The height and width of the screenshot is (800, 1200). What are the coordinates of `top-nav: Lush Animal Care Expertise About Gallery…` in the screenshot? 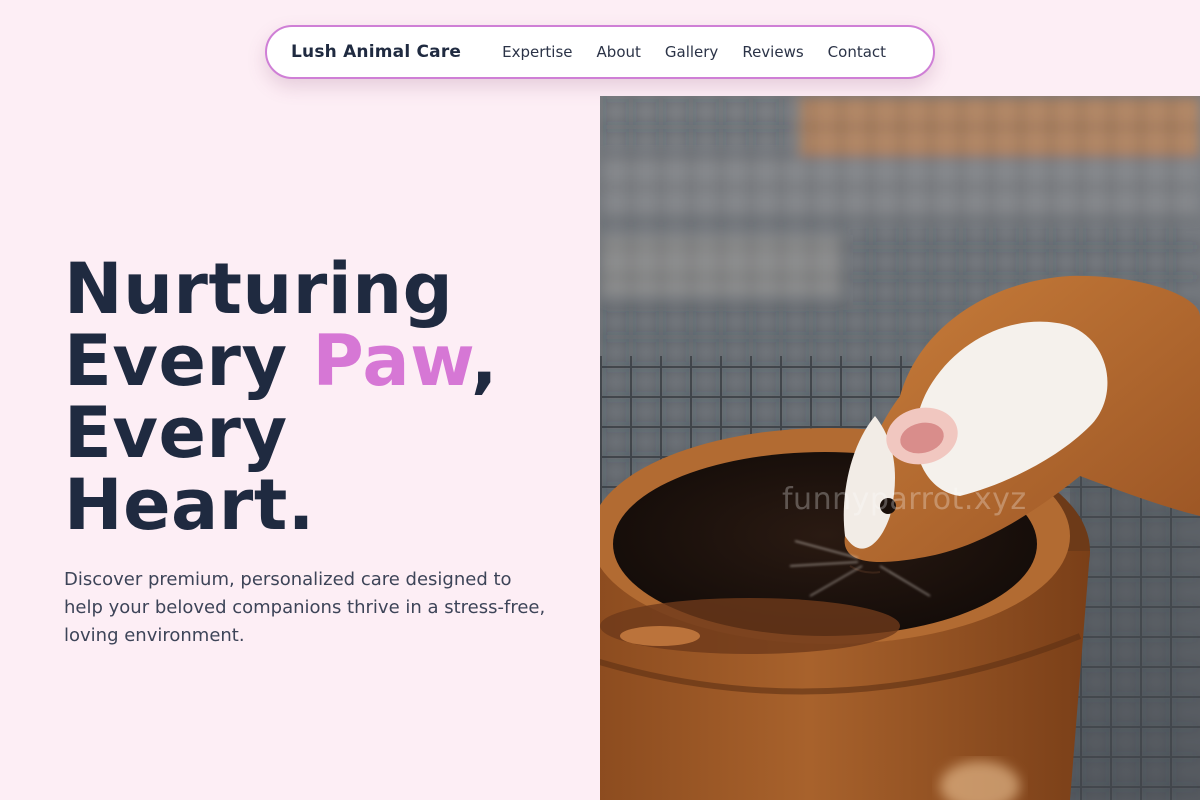 It's located at (600, 52).